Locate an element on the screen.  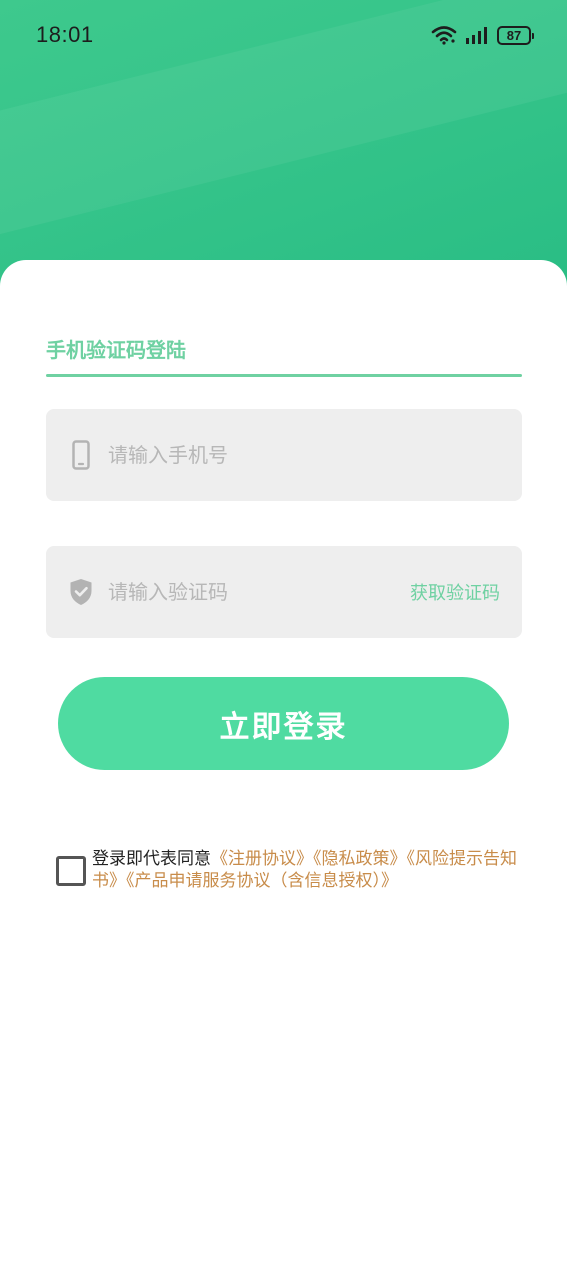
agreement-prefix: 登录即代表同意 is located at coordinates (151, 859).